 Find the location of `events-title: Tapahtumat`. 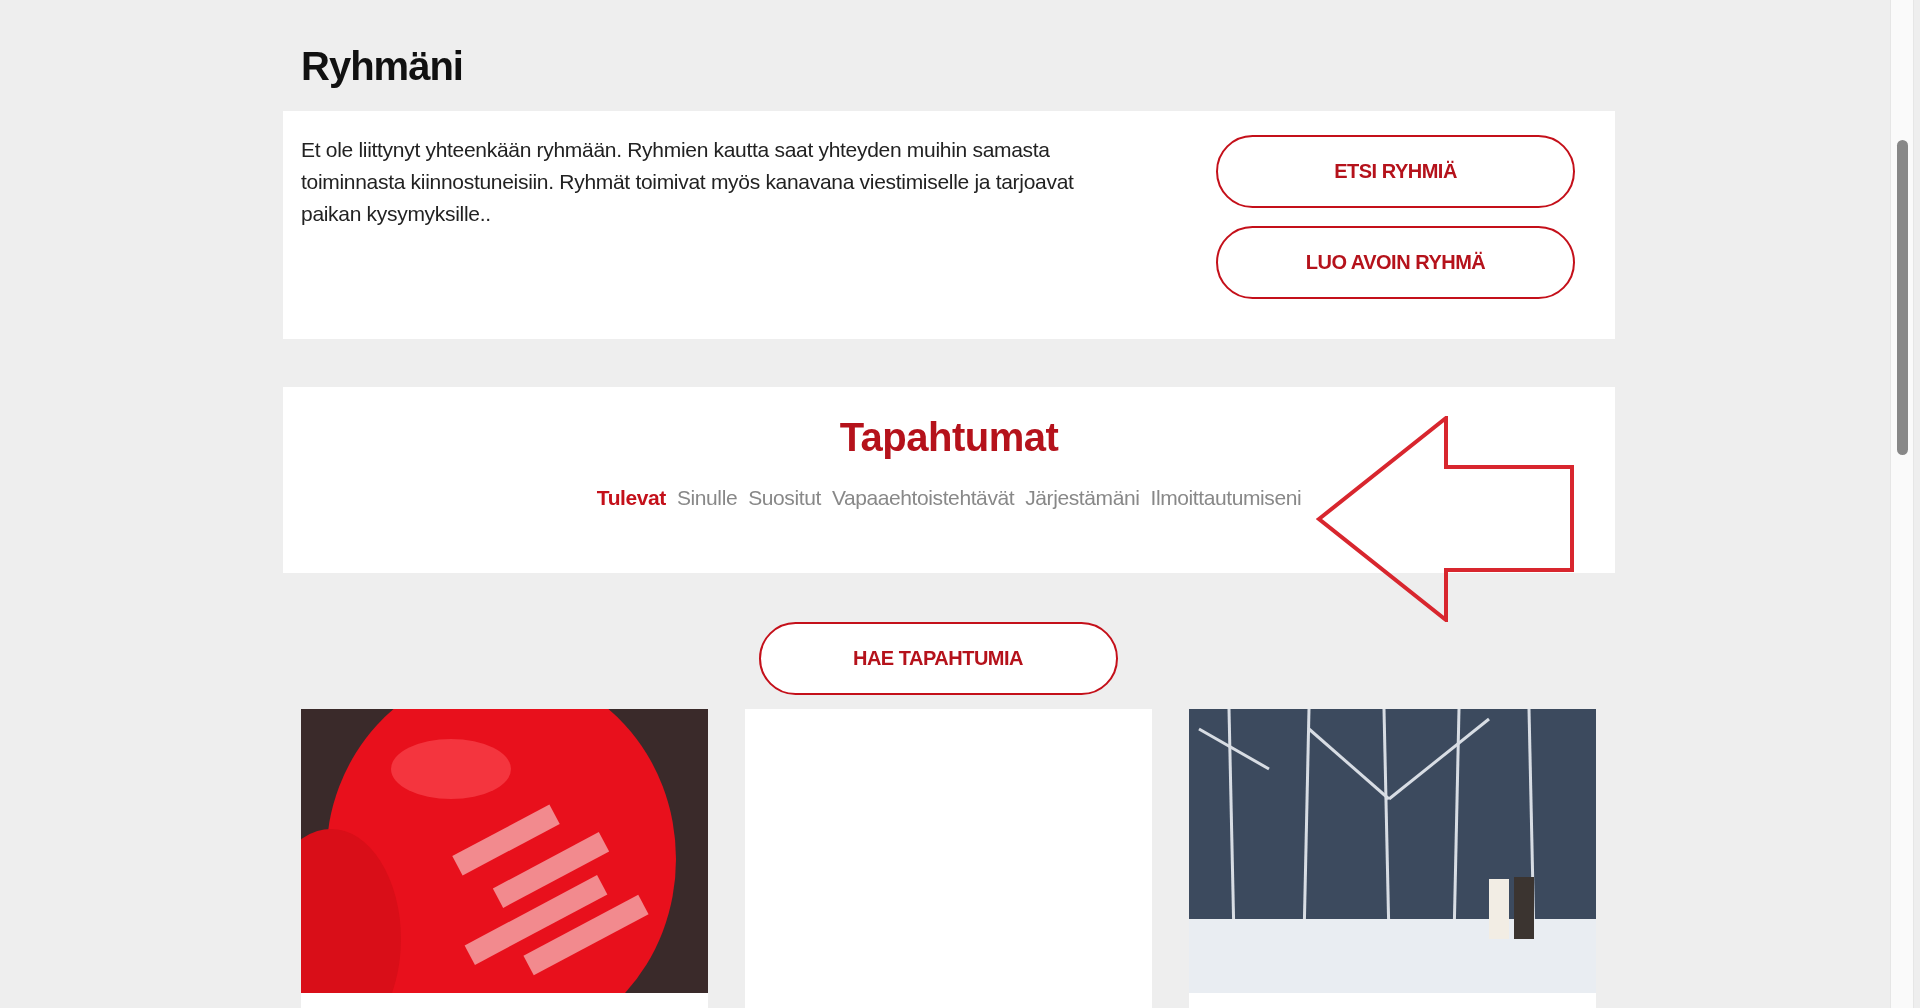

events-title: Tapahtumat is located at coordinates (949, 437).